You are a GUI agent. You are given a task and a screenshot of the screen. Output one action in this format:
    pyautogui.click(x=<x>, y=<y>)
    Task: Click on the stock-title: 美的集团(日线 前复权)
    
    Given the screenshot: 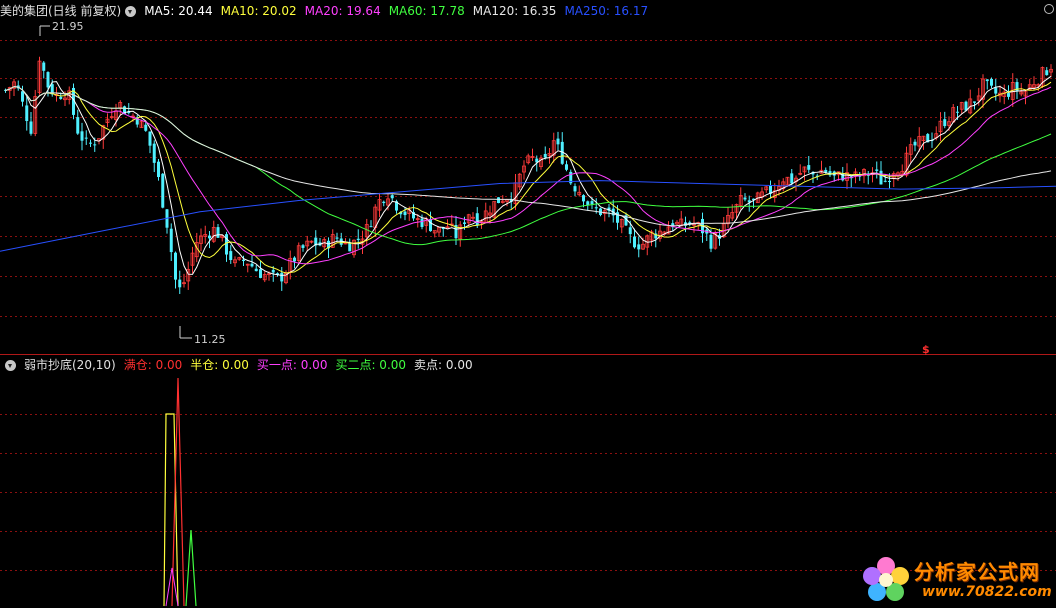 What is the action you would take?
    pyautogui.click(x=61, y=11)
    